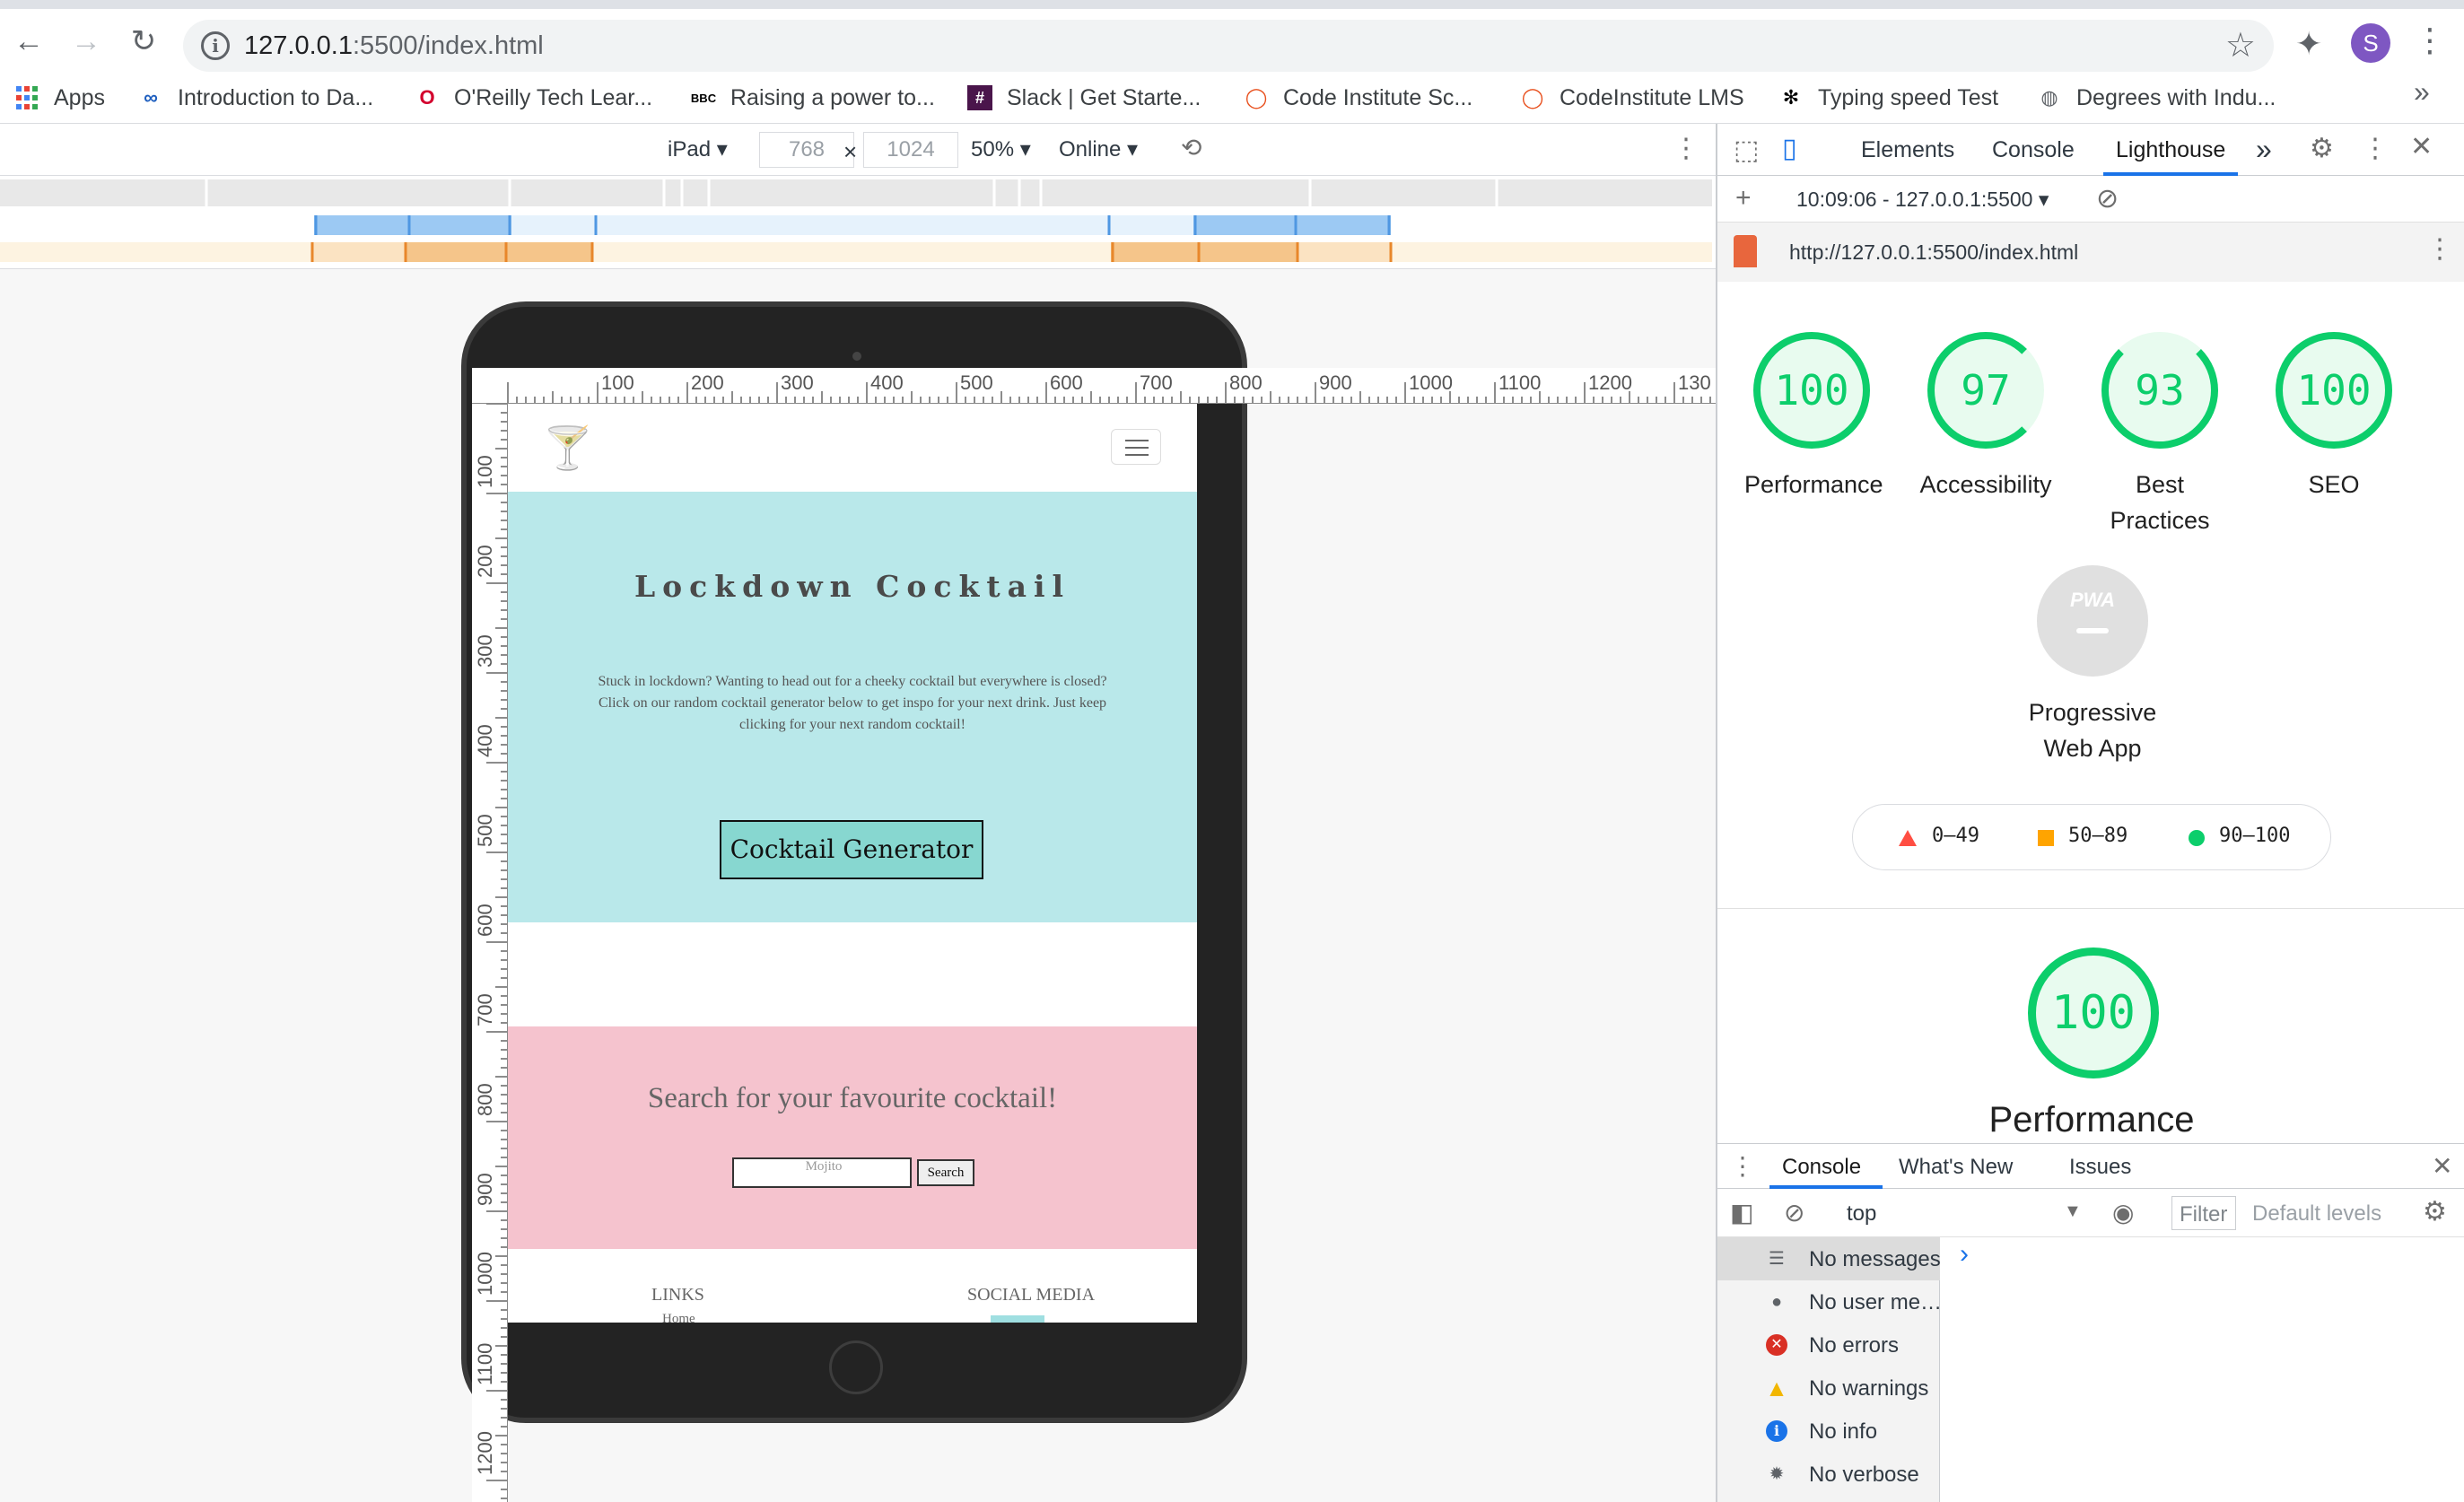 The width and height of the screenshot is (2464, 1502). I want to click on device-select: iPad ▾, so click(698, 149).